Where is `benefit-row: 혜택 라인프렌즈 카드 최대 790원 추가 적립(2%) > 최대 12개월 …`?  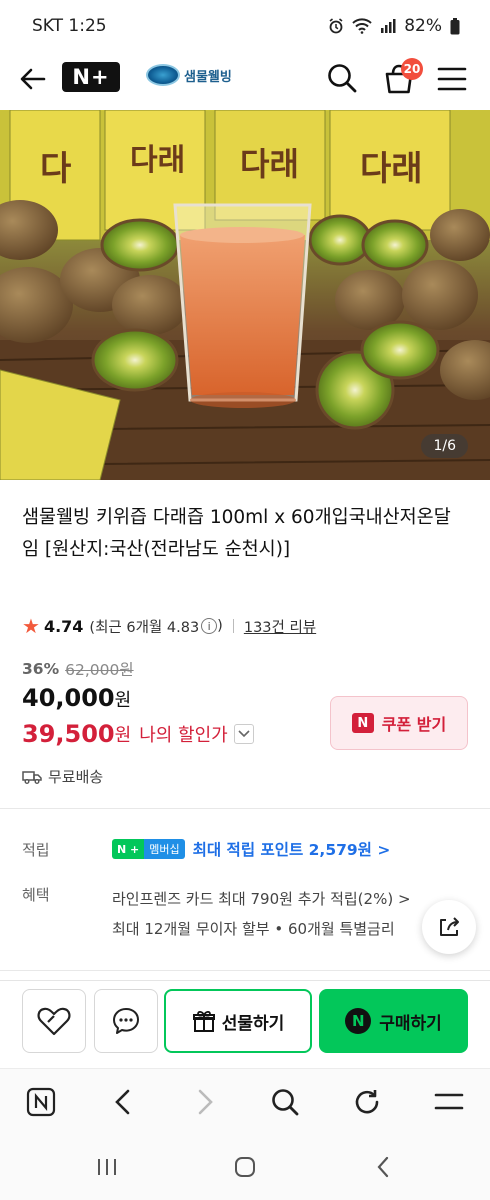 benefit-row: 혜택 라인프렌즈 카드 최대 790원 추가 적립(2%) > 최대 12개월 … is located at coordinates (247, 914).